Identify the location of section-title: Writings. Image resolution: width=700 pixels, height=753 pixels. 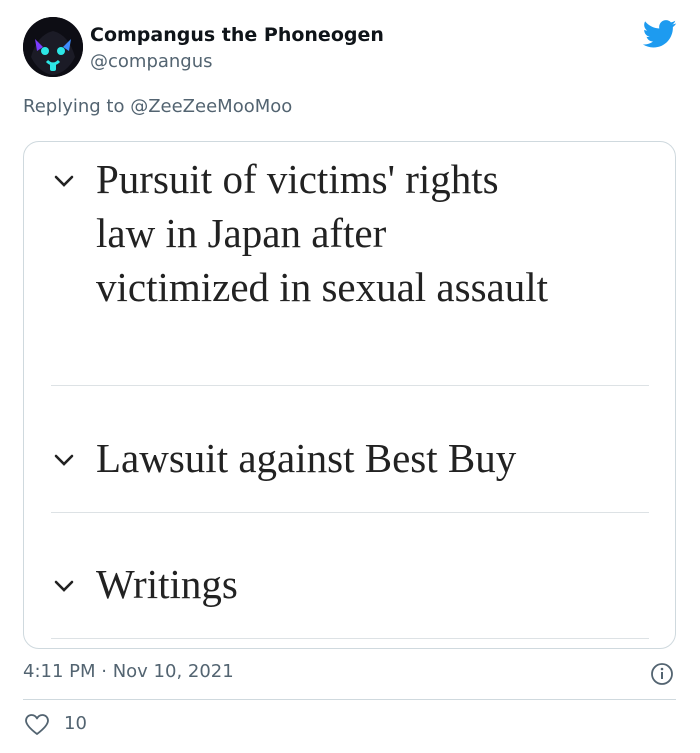
(167, 584).